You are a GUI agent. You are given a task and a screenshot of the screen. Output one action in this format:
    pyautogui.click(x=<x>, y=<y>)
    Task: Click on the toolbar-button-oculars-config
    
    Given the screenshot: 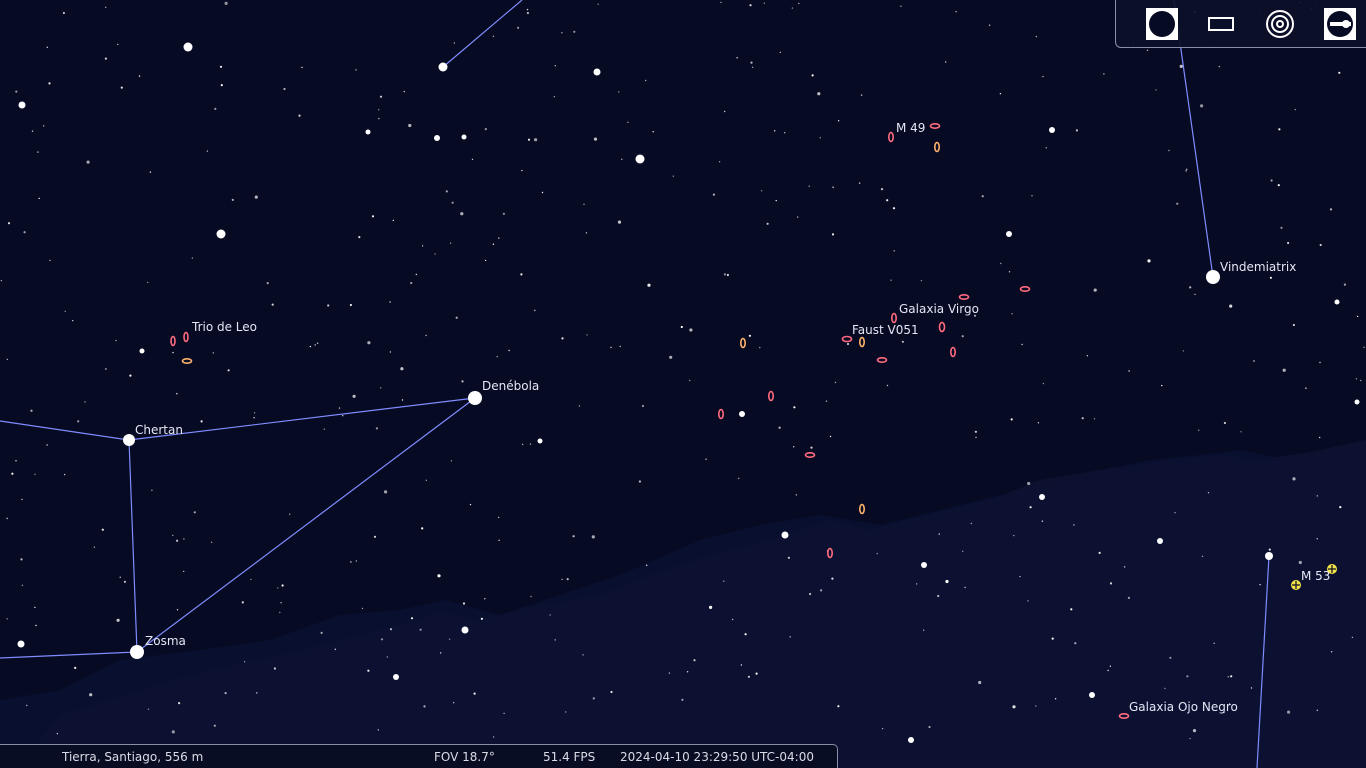 What is the action you would take?
    pyautogui.click(x=1340, y=24)
    